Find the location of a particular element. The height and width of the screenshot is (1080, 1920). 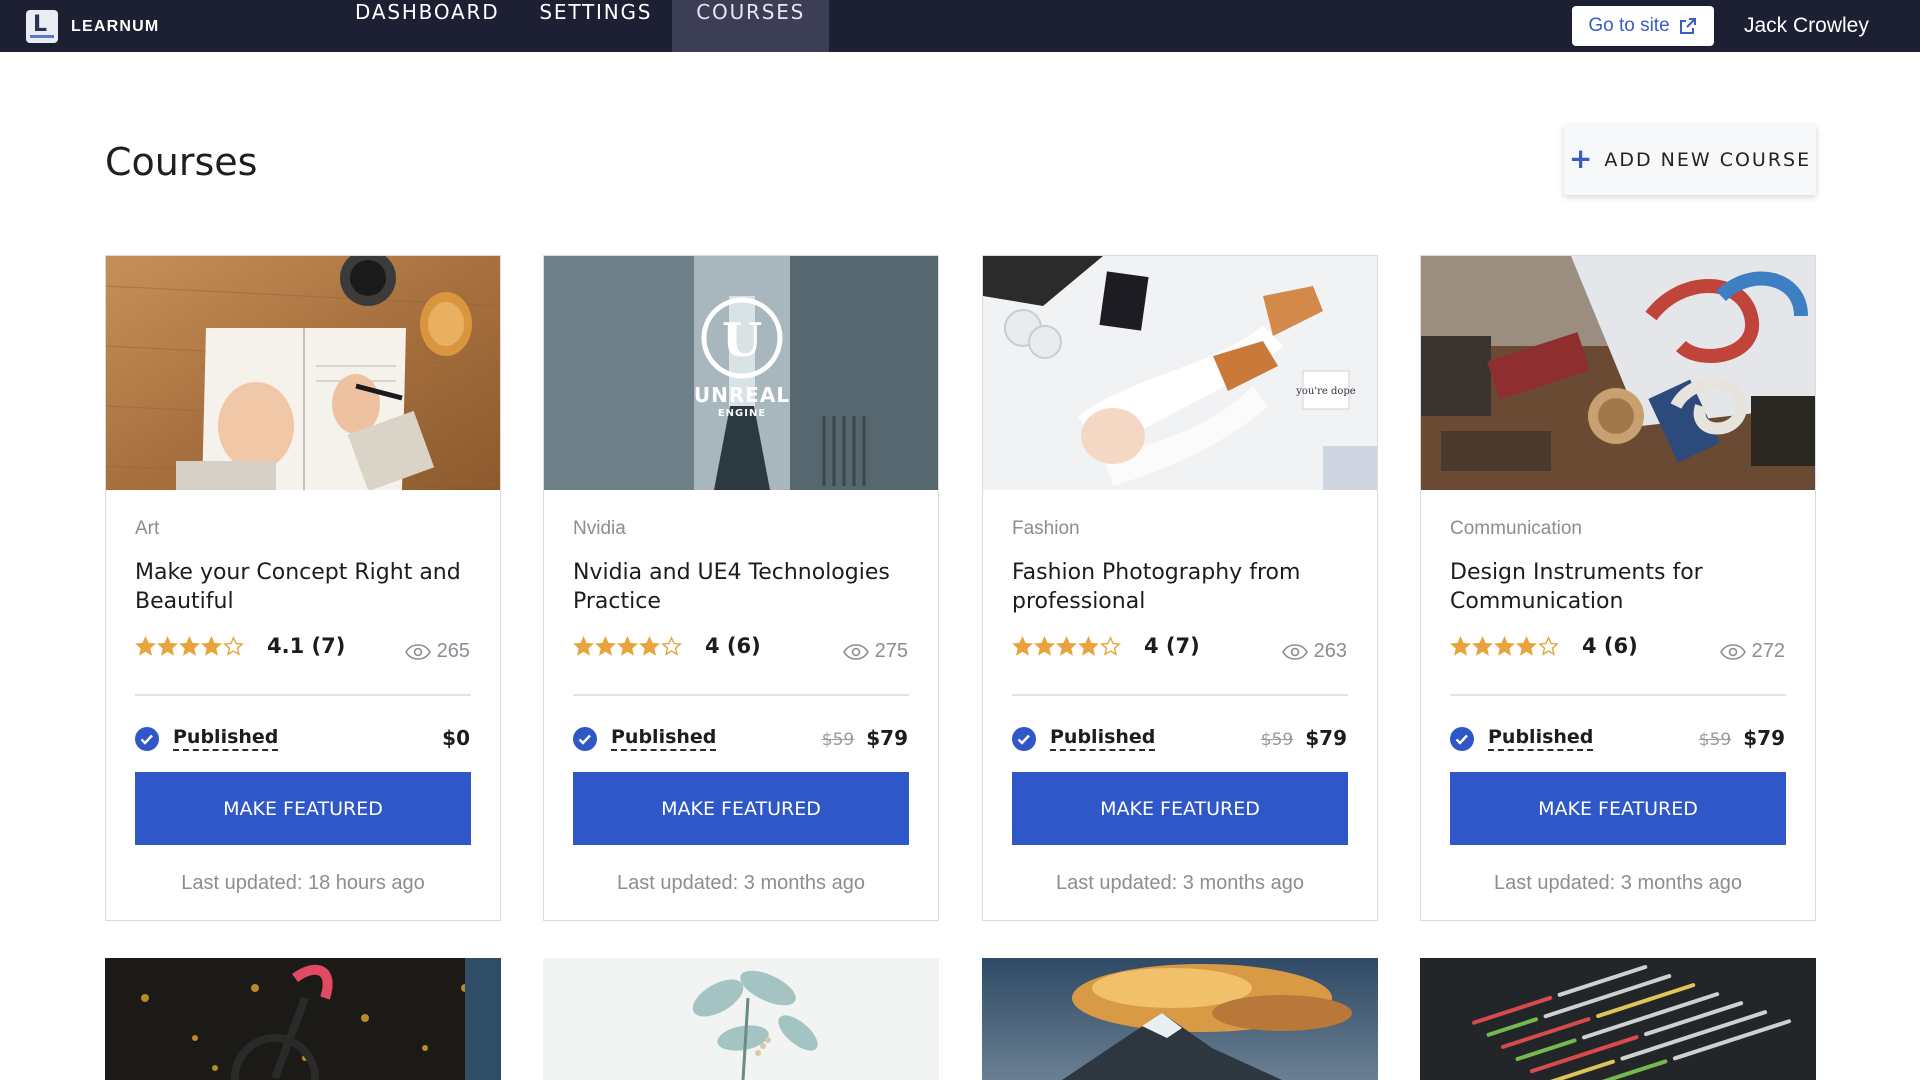

view-count-value: 263 is located at coordinates (1330, 651).